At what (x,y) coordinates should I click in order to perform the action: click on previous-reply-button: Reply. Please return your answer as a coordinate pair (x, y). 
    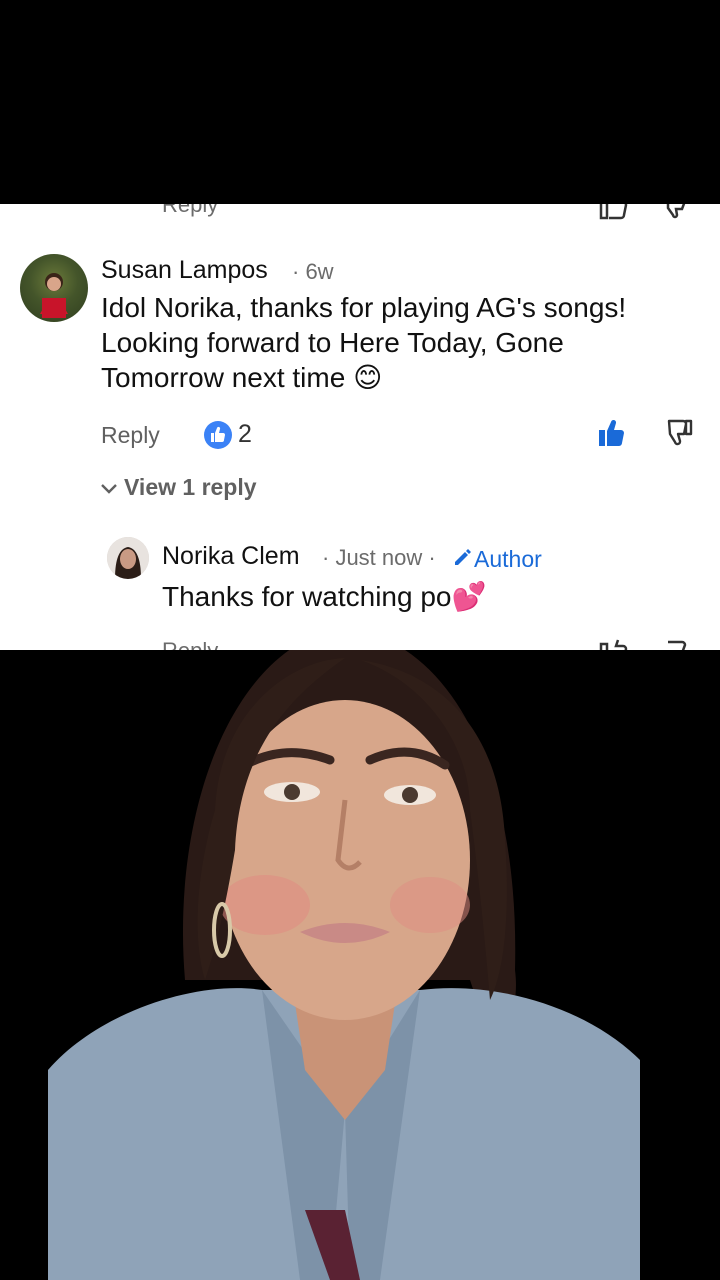
    Looking at the image, I should click on (190, 211).